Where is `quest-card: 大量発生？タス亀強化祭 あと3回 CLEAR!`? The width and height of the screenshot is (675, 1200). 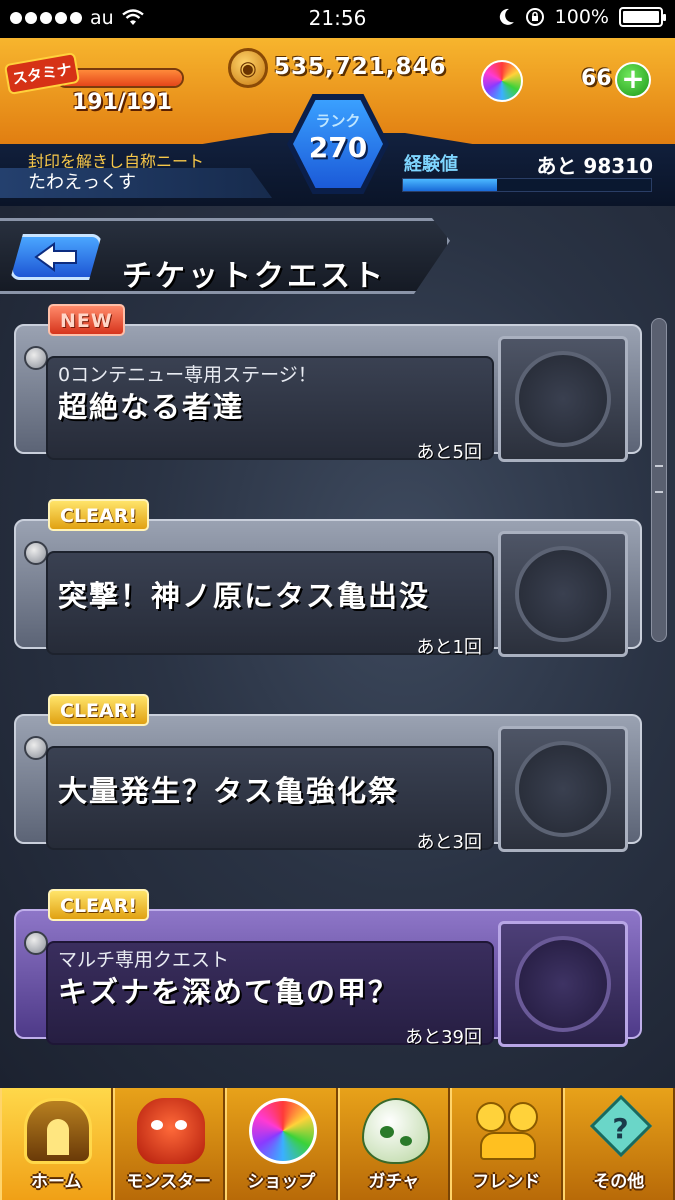
quest-card: 大量発生？タス亀強化祭 あと3回 CLEAR! is located at coordinates (328, 773).